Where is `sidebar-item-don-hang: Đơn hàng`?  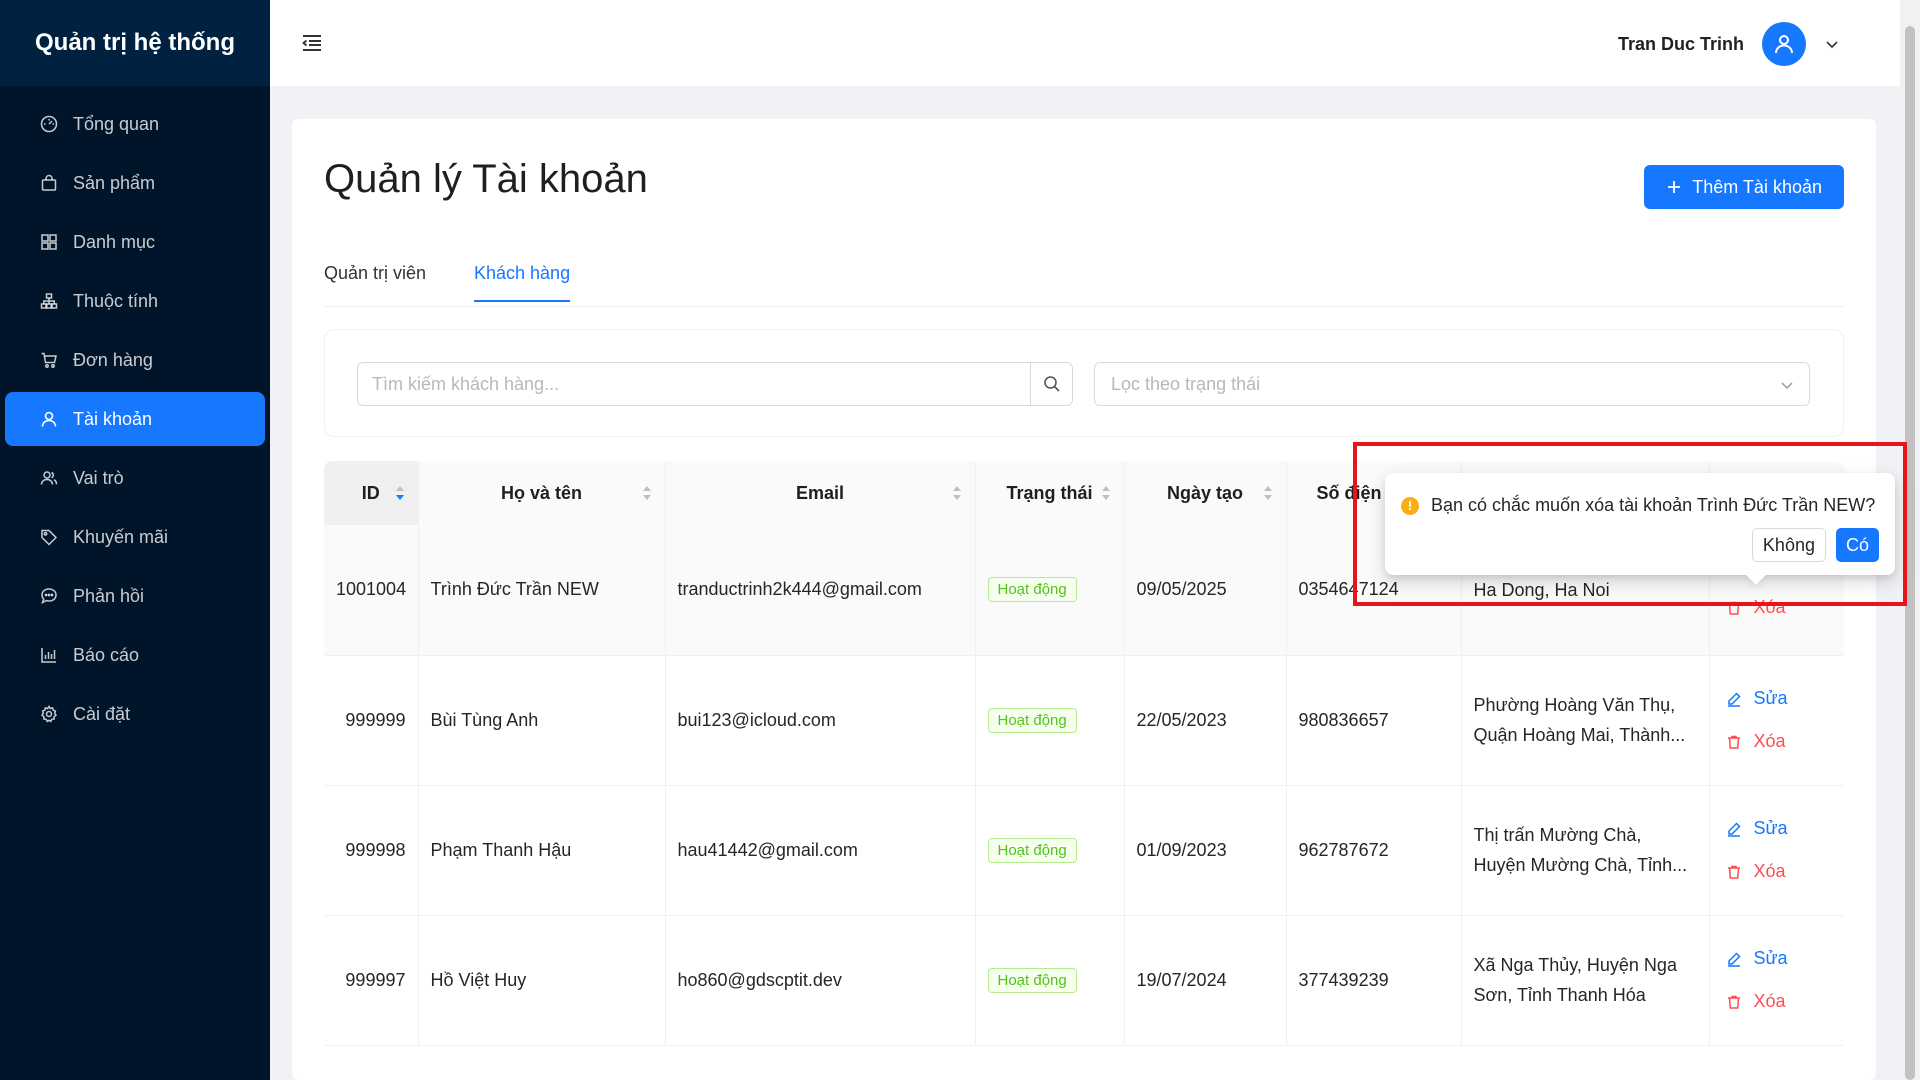 sidebar-item-don-hang: Đơn hàng is located at coordinates (135, 360).